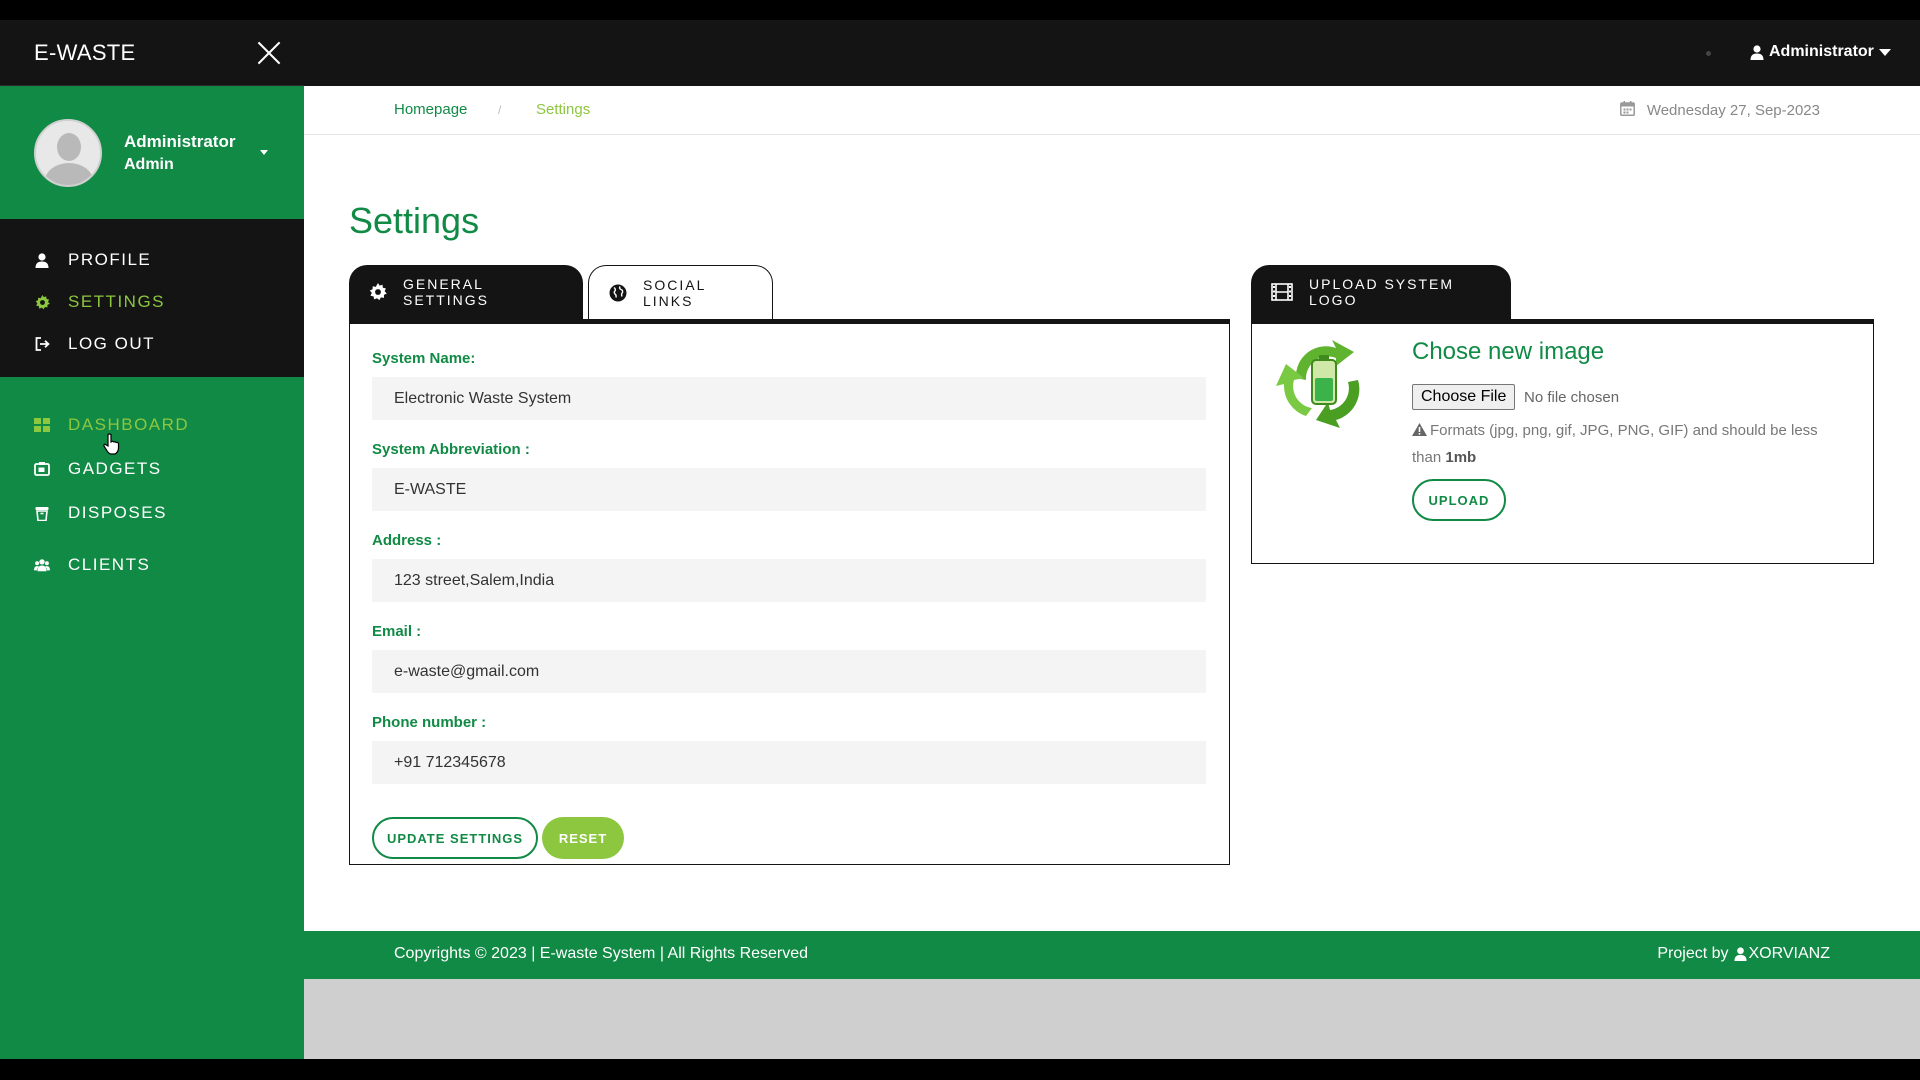  What do you see at coordinates (42, 344) in the screenshot?
I see `sign-out-icon` at bounding box center [42, 344].